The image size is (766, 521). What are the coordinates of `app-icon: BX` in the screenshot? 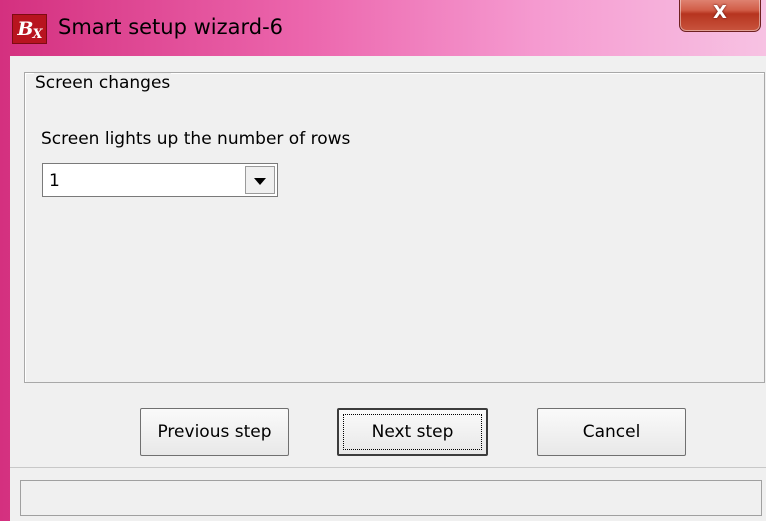 It's located at (29, 29).